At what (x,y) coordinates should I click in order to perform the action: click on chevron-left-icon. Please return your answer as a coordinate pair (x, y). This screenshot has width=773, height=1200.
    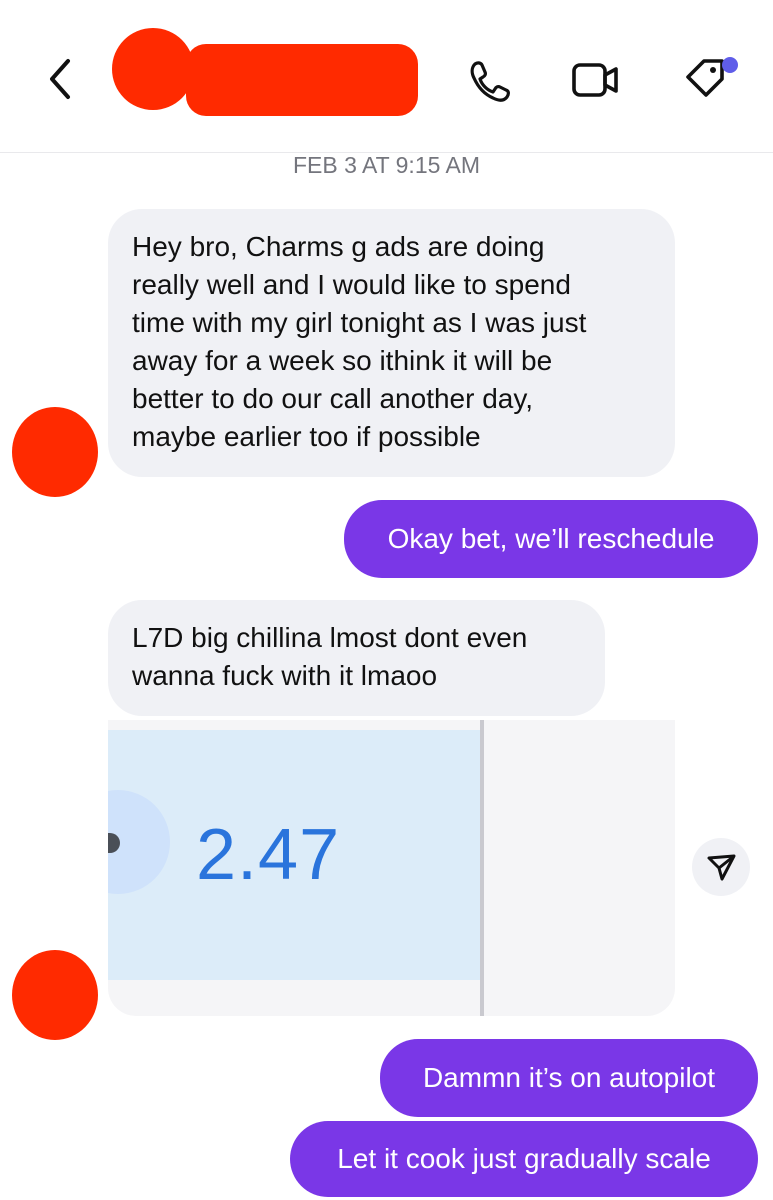
    Looking at the image, I should click on (62, 79).